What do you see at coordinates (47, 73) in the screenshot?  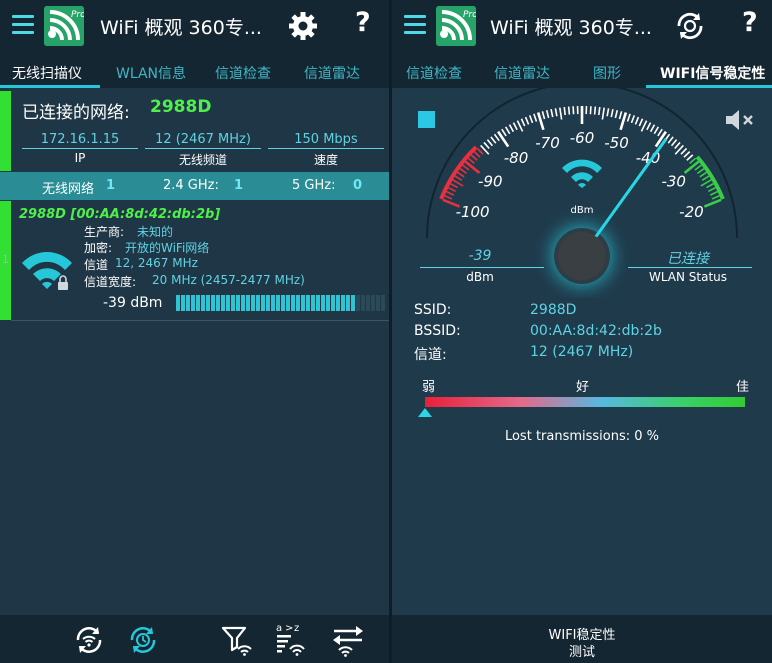 I see `tab-wifi-scanner: 无线扫描仪` at bounding box center [47, 73].